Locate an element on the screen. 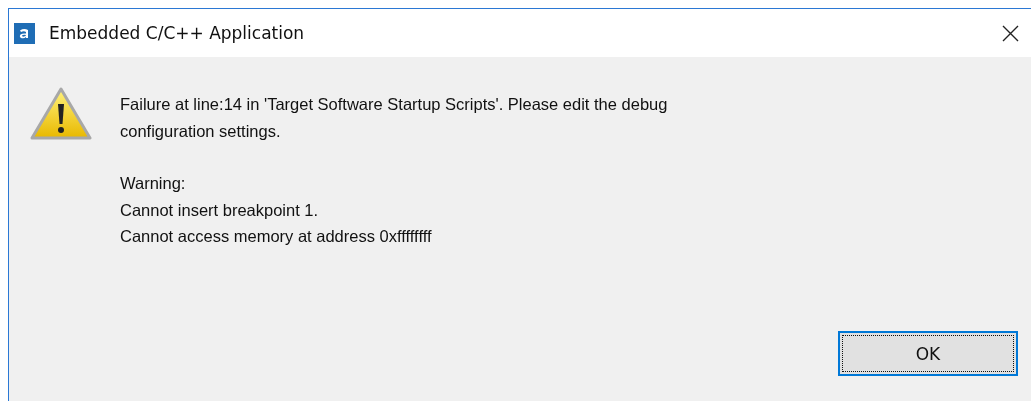 This screenshot has height=401, width=1031. message-text: Cannot insert breakpoint 1. is located at coordinates (220, 210).